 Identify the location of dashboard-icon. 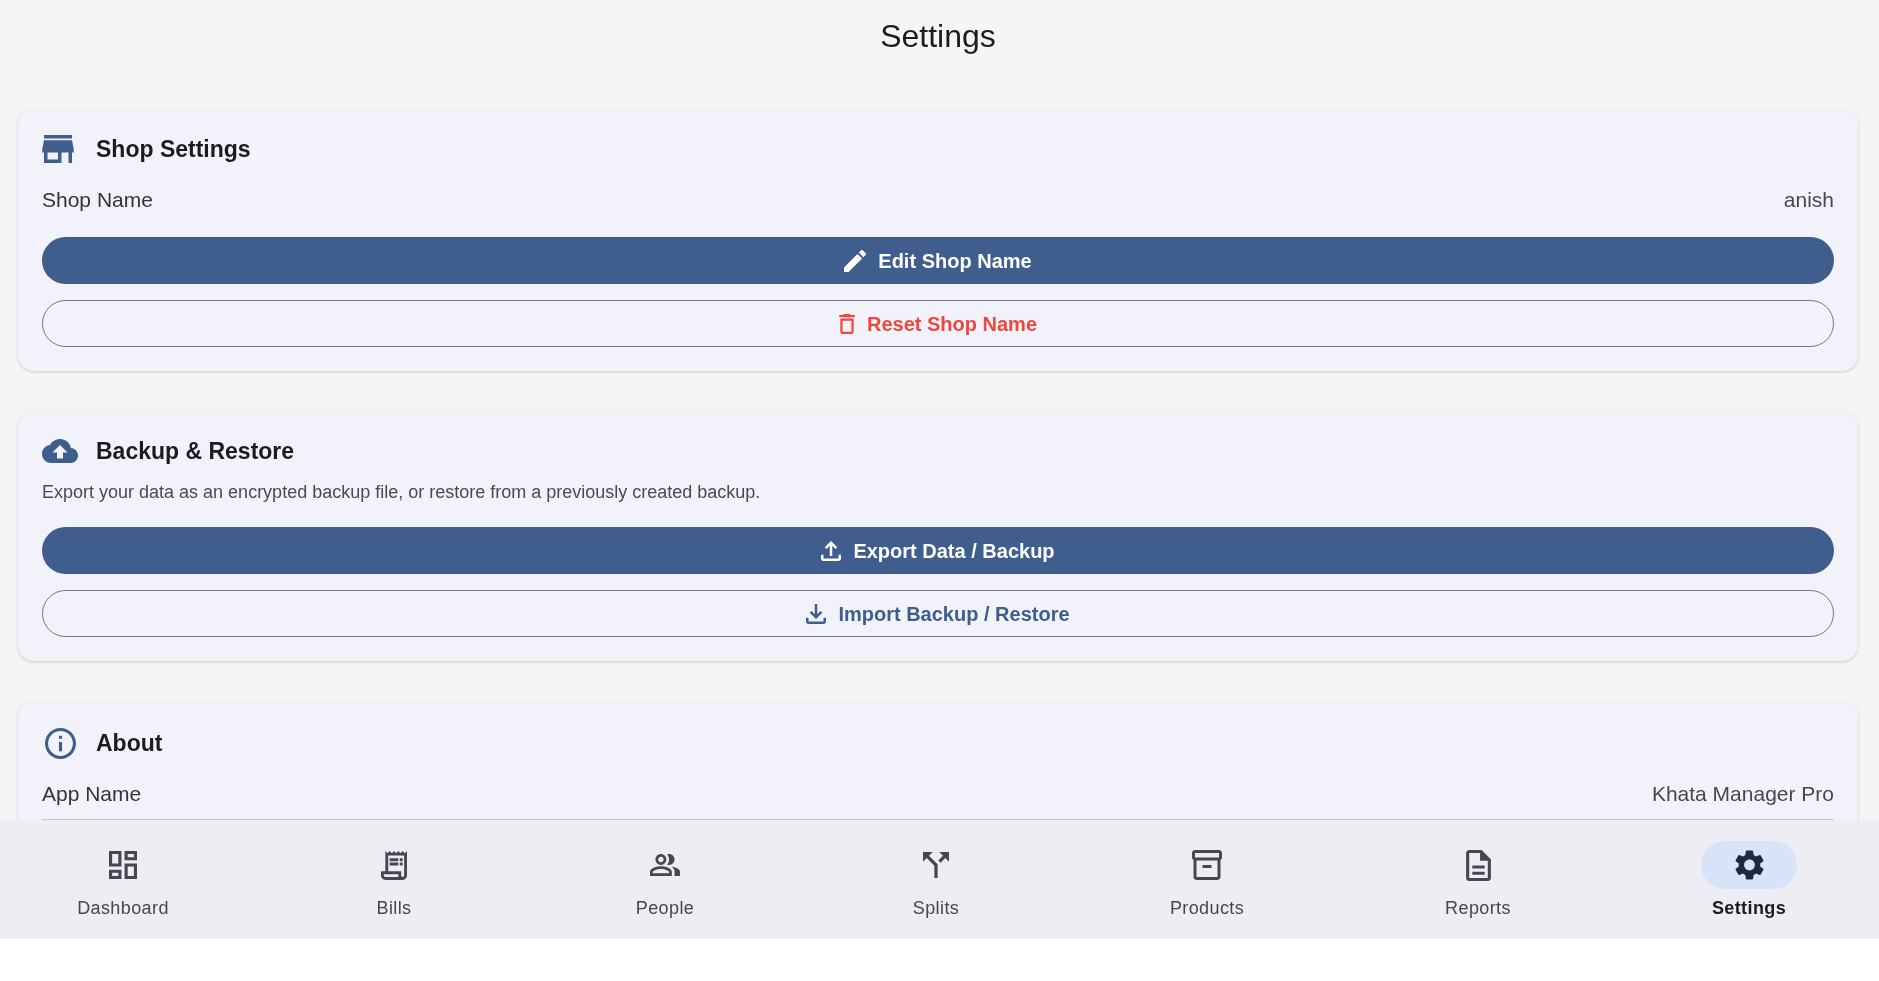
(123, 865).